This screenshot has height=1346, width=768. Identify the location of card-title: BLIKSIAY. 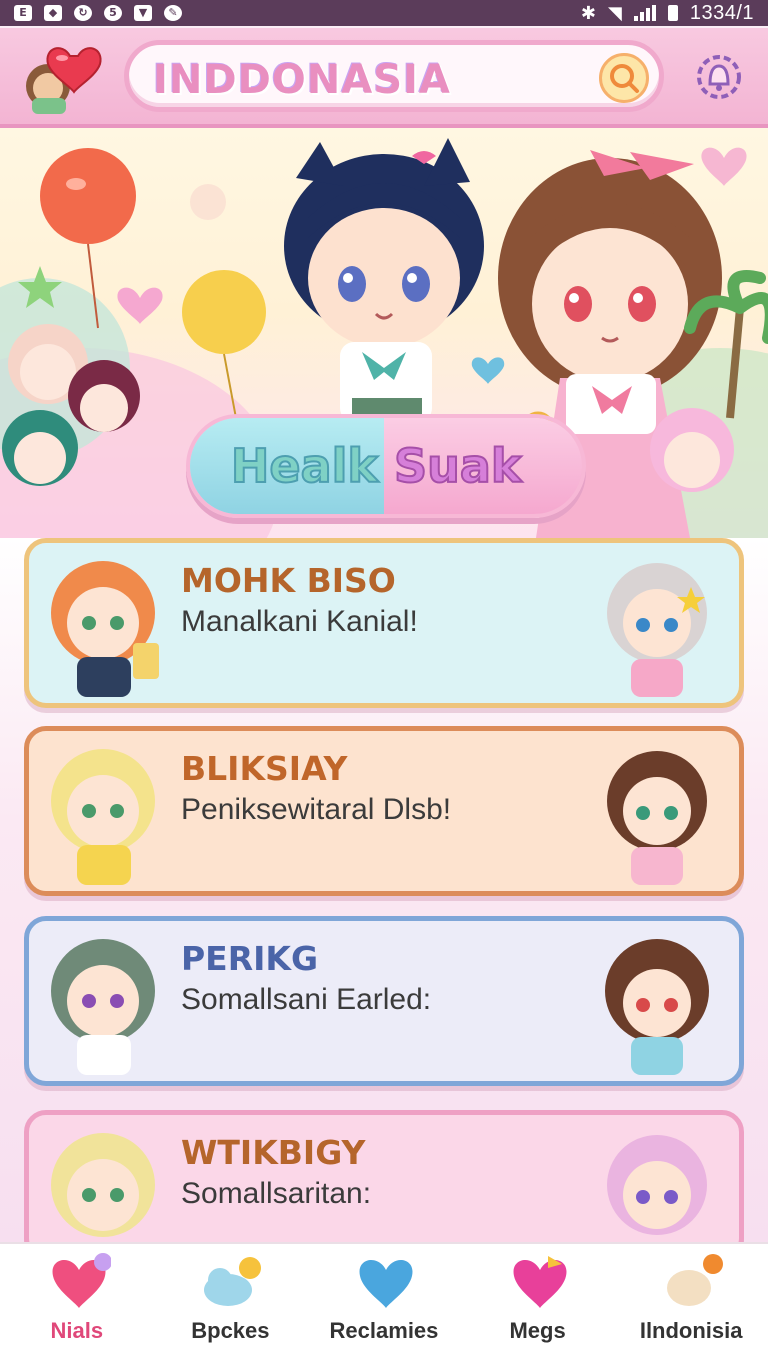
(264, 768).